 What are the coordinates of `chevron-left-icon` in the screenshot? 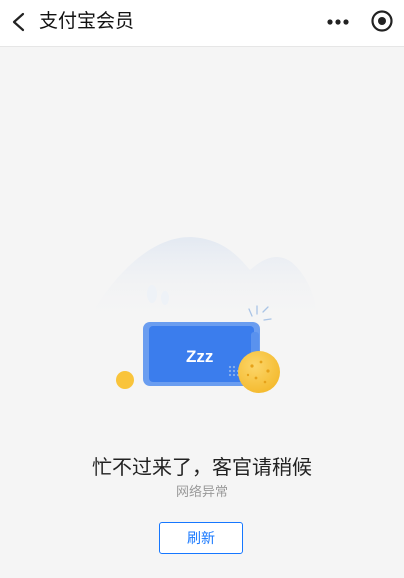 It's located at (18, 22).